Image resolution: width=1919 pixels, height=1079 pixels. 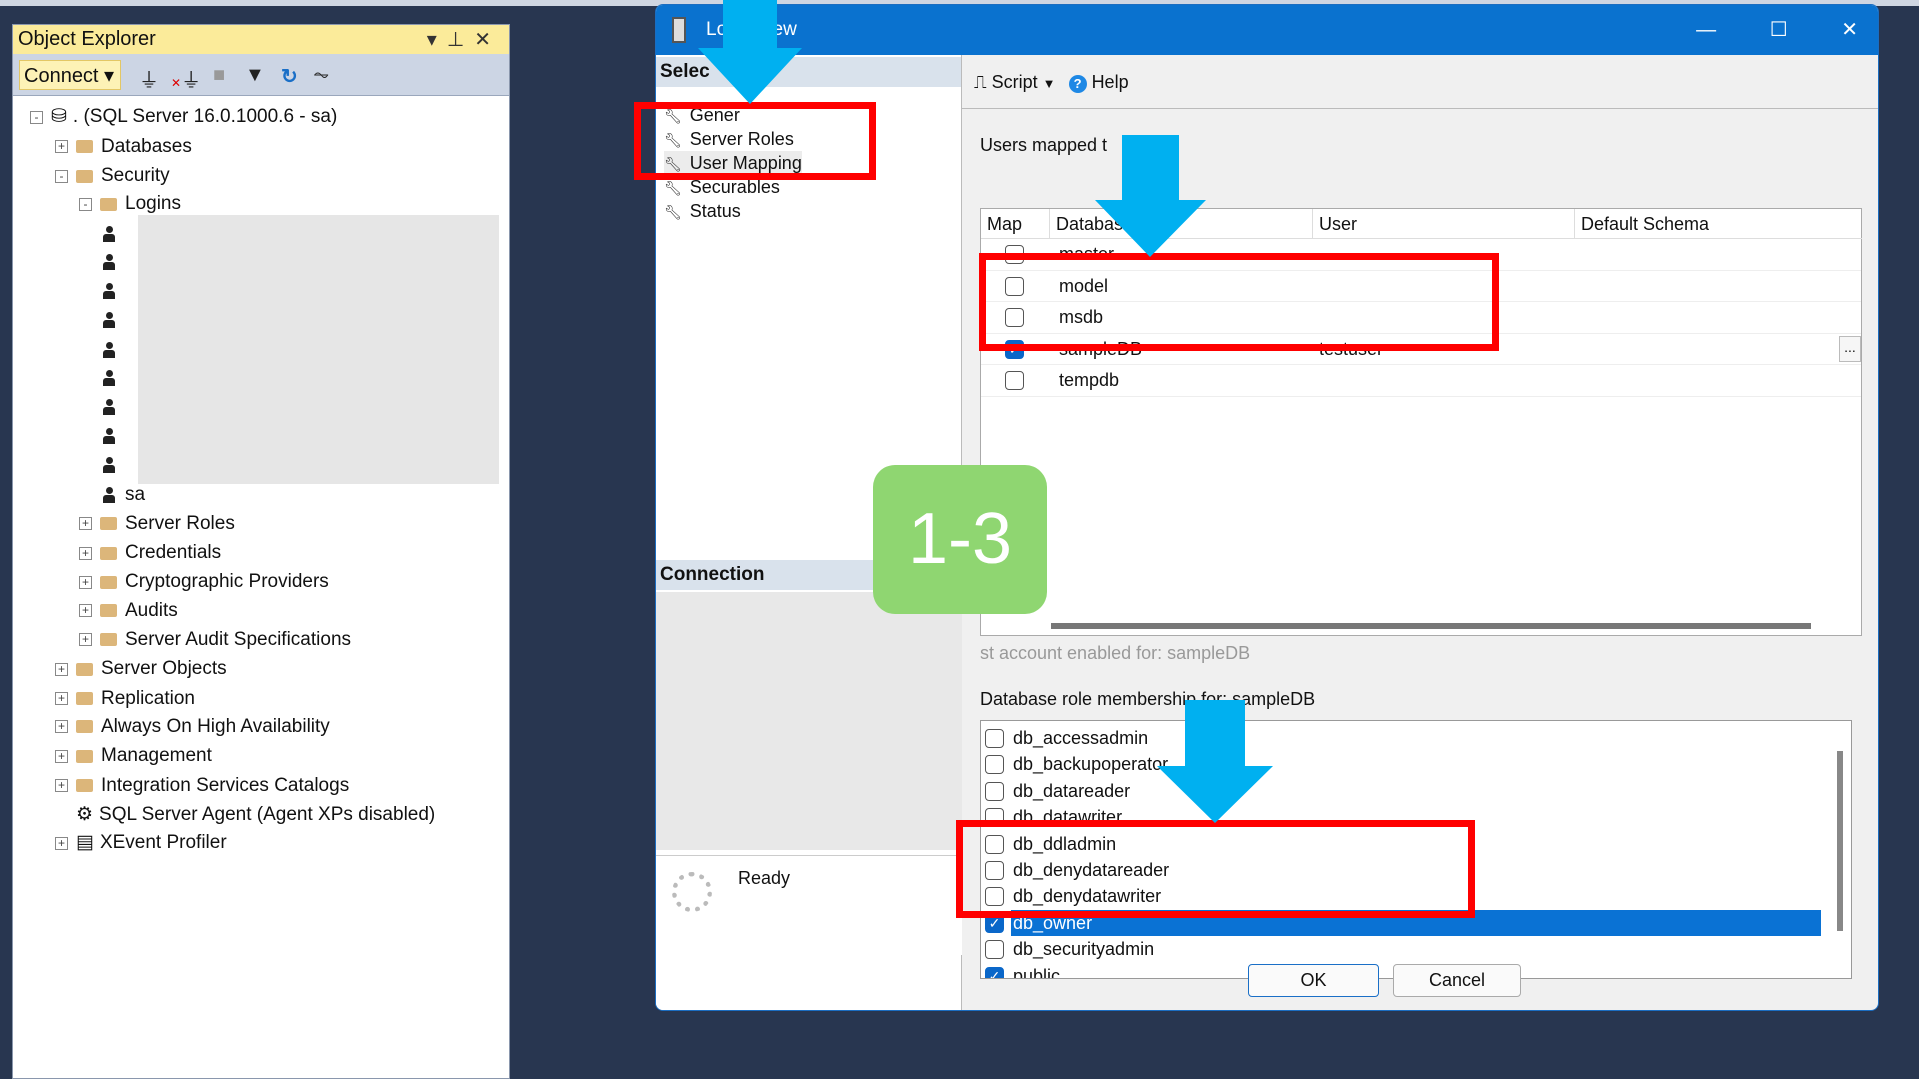 What do you see at coordinates (1840, 841) in the screenshot?
I see `vertical-scrollbar` at bounding box center [1840, 841].